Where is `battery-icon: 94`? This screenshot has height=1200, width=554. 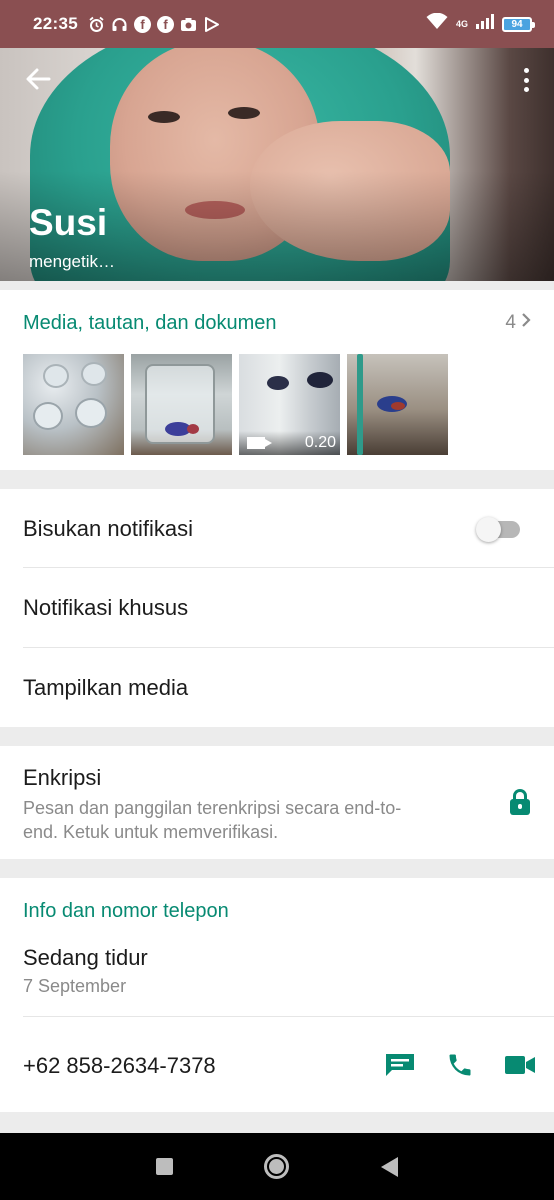
battery-icon: 94 is located at coordinates (518, 24).